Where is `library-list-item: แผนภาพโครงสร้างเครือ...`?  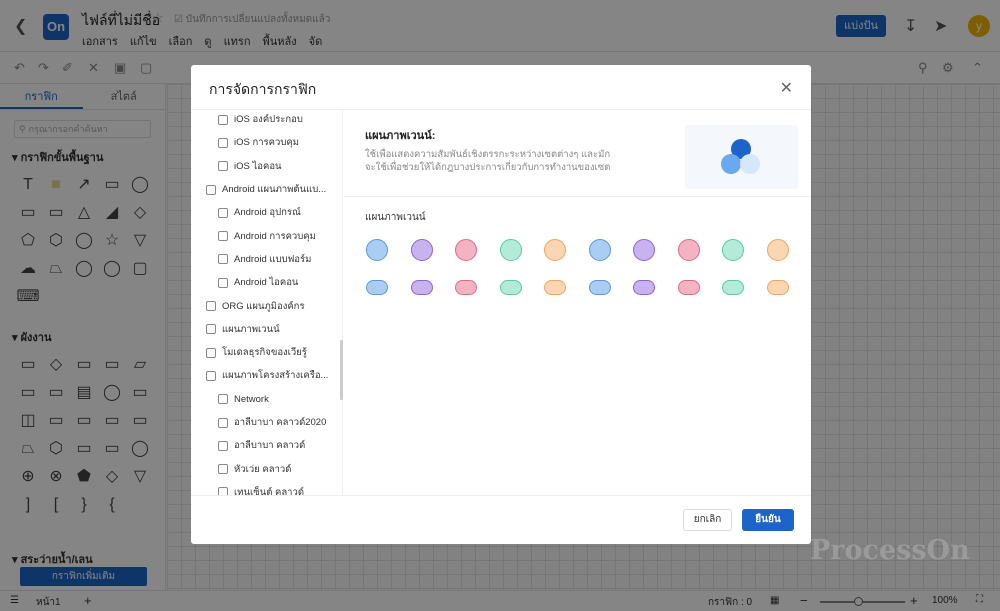 library-list-item: แผนภาพโครงสร้างเครือ... is located at coordinates (266, 375).